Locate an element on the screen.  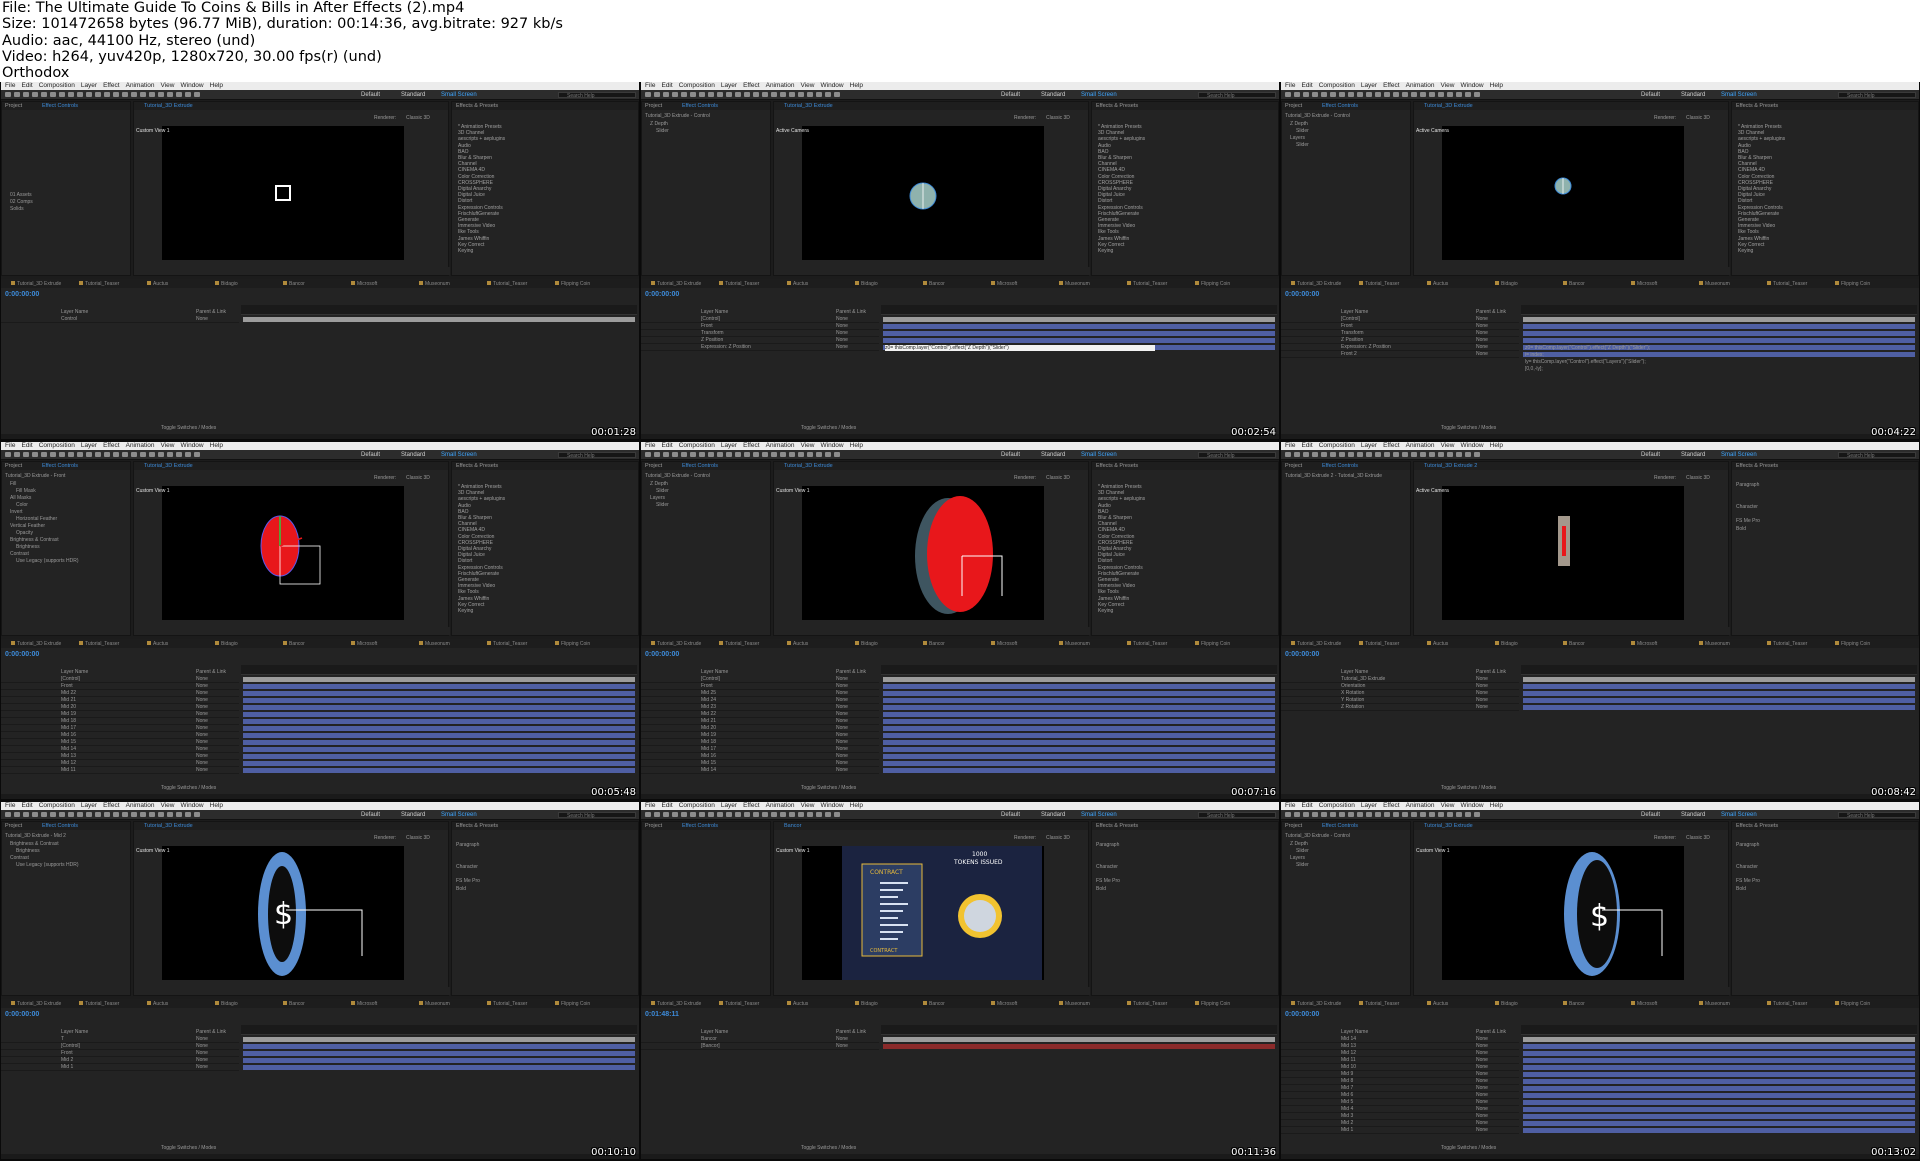
layer-row: Z Position None is located at coordinates (1400, 340).